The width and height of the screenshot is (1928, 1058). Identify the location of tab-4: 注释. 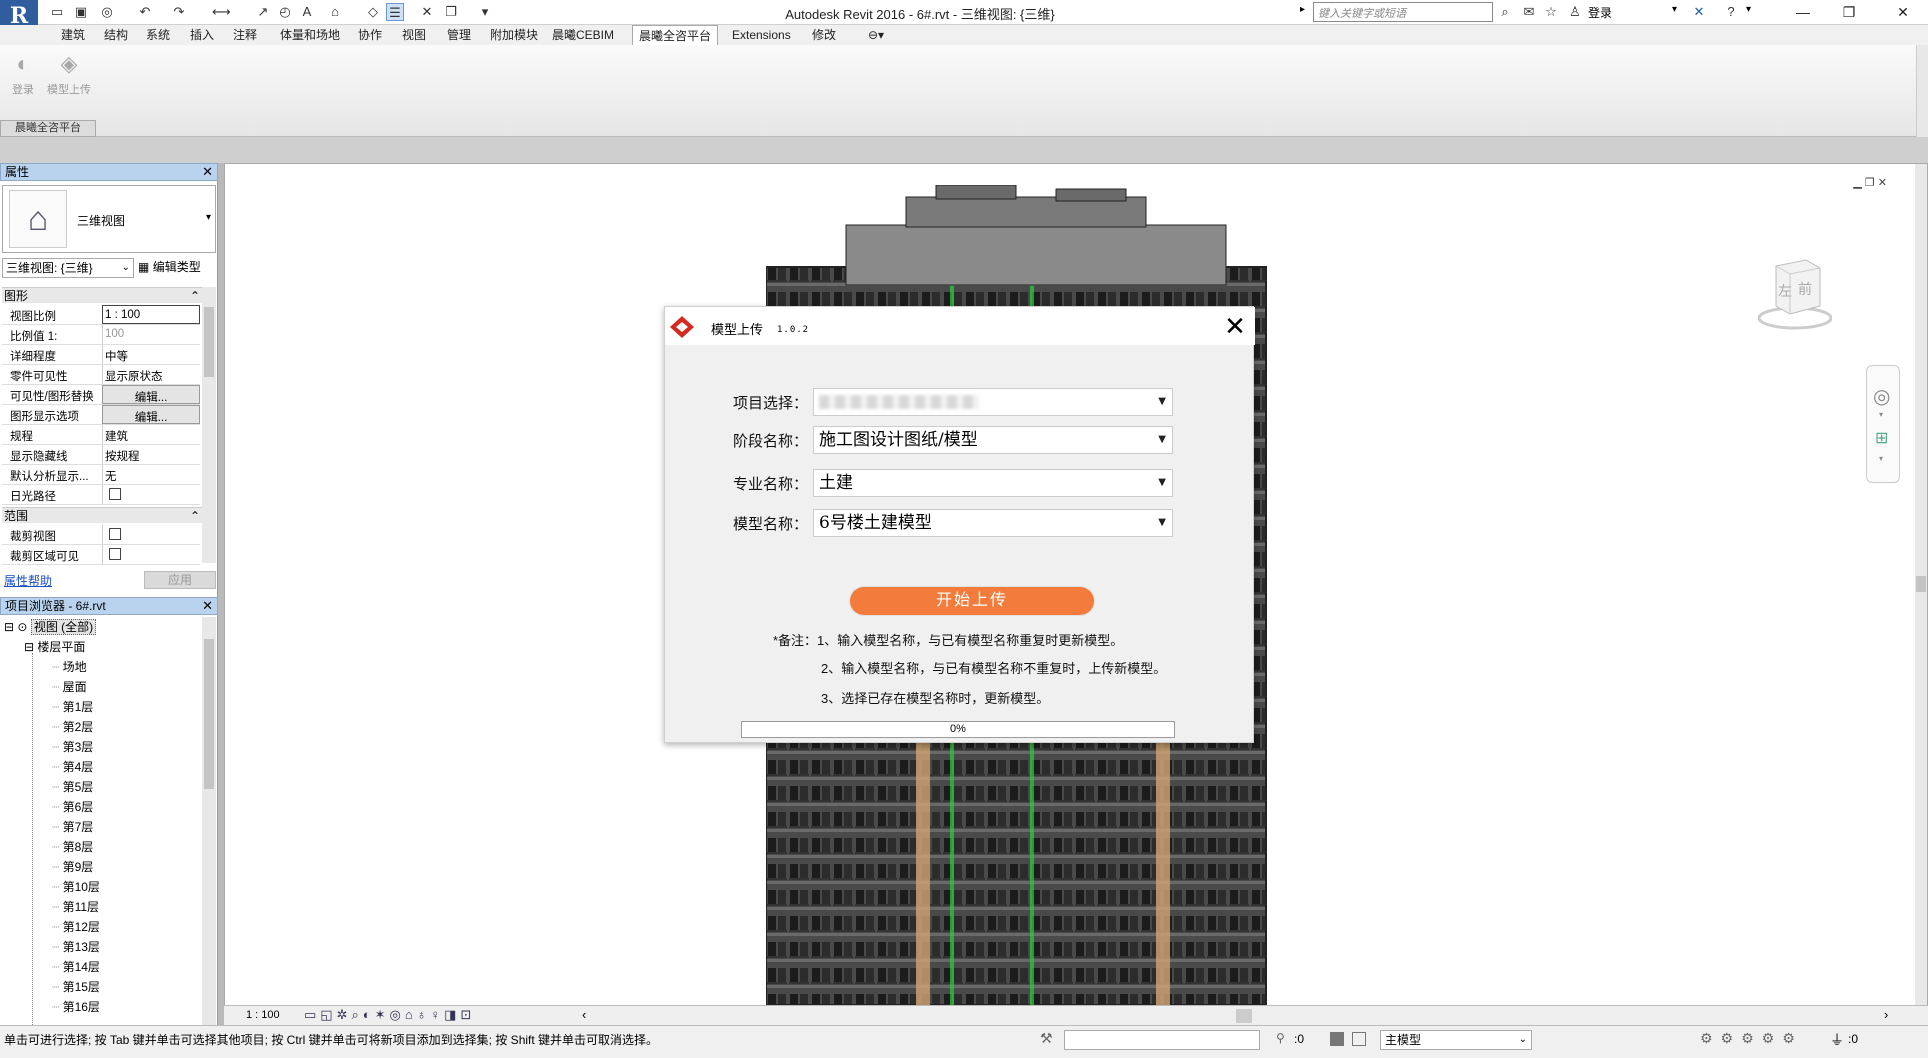
(245, 35).